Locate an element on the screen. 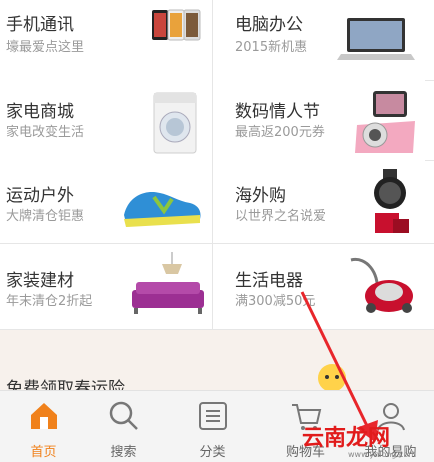 The height and width of the screenshot is (462, 434). search-icon is located at coordinates (123, 415).